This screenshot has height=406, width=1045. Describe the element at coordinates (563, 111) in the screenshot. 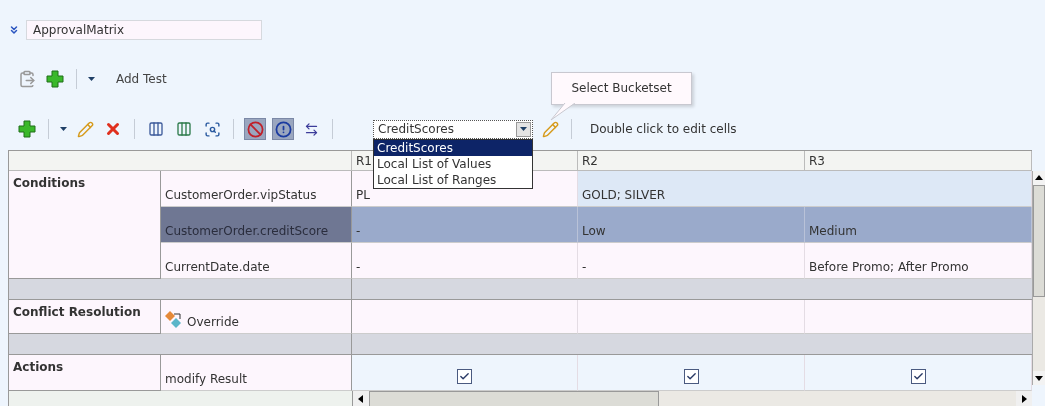

I see `tooltip-pointer` at that location.